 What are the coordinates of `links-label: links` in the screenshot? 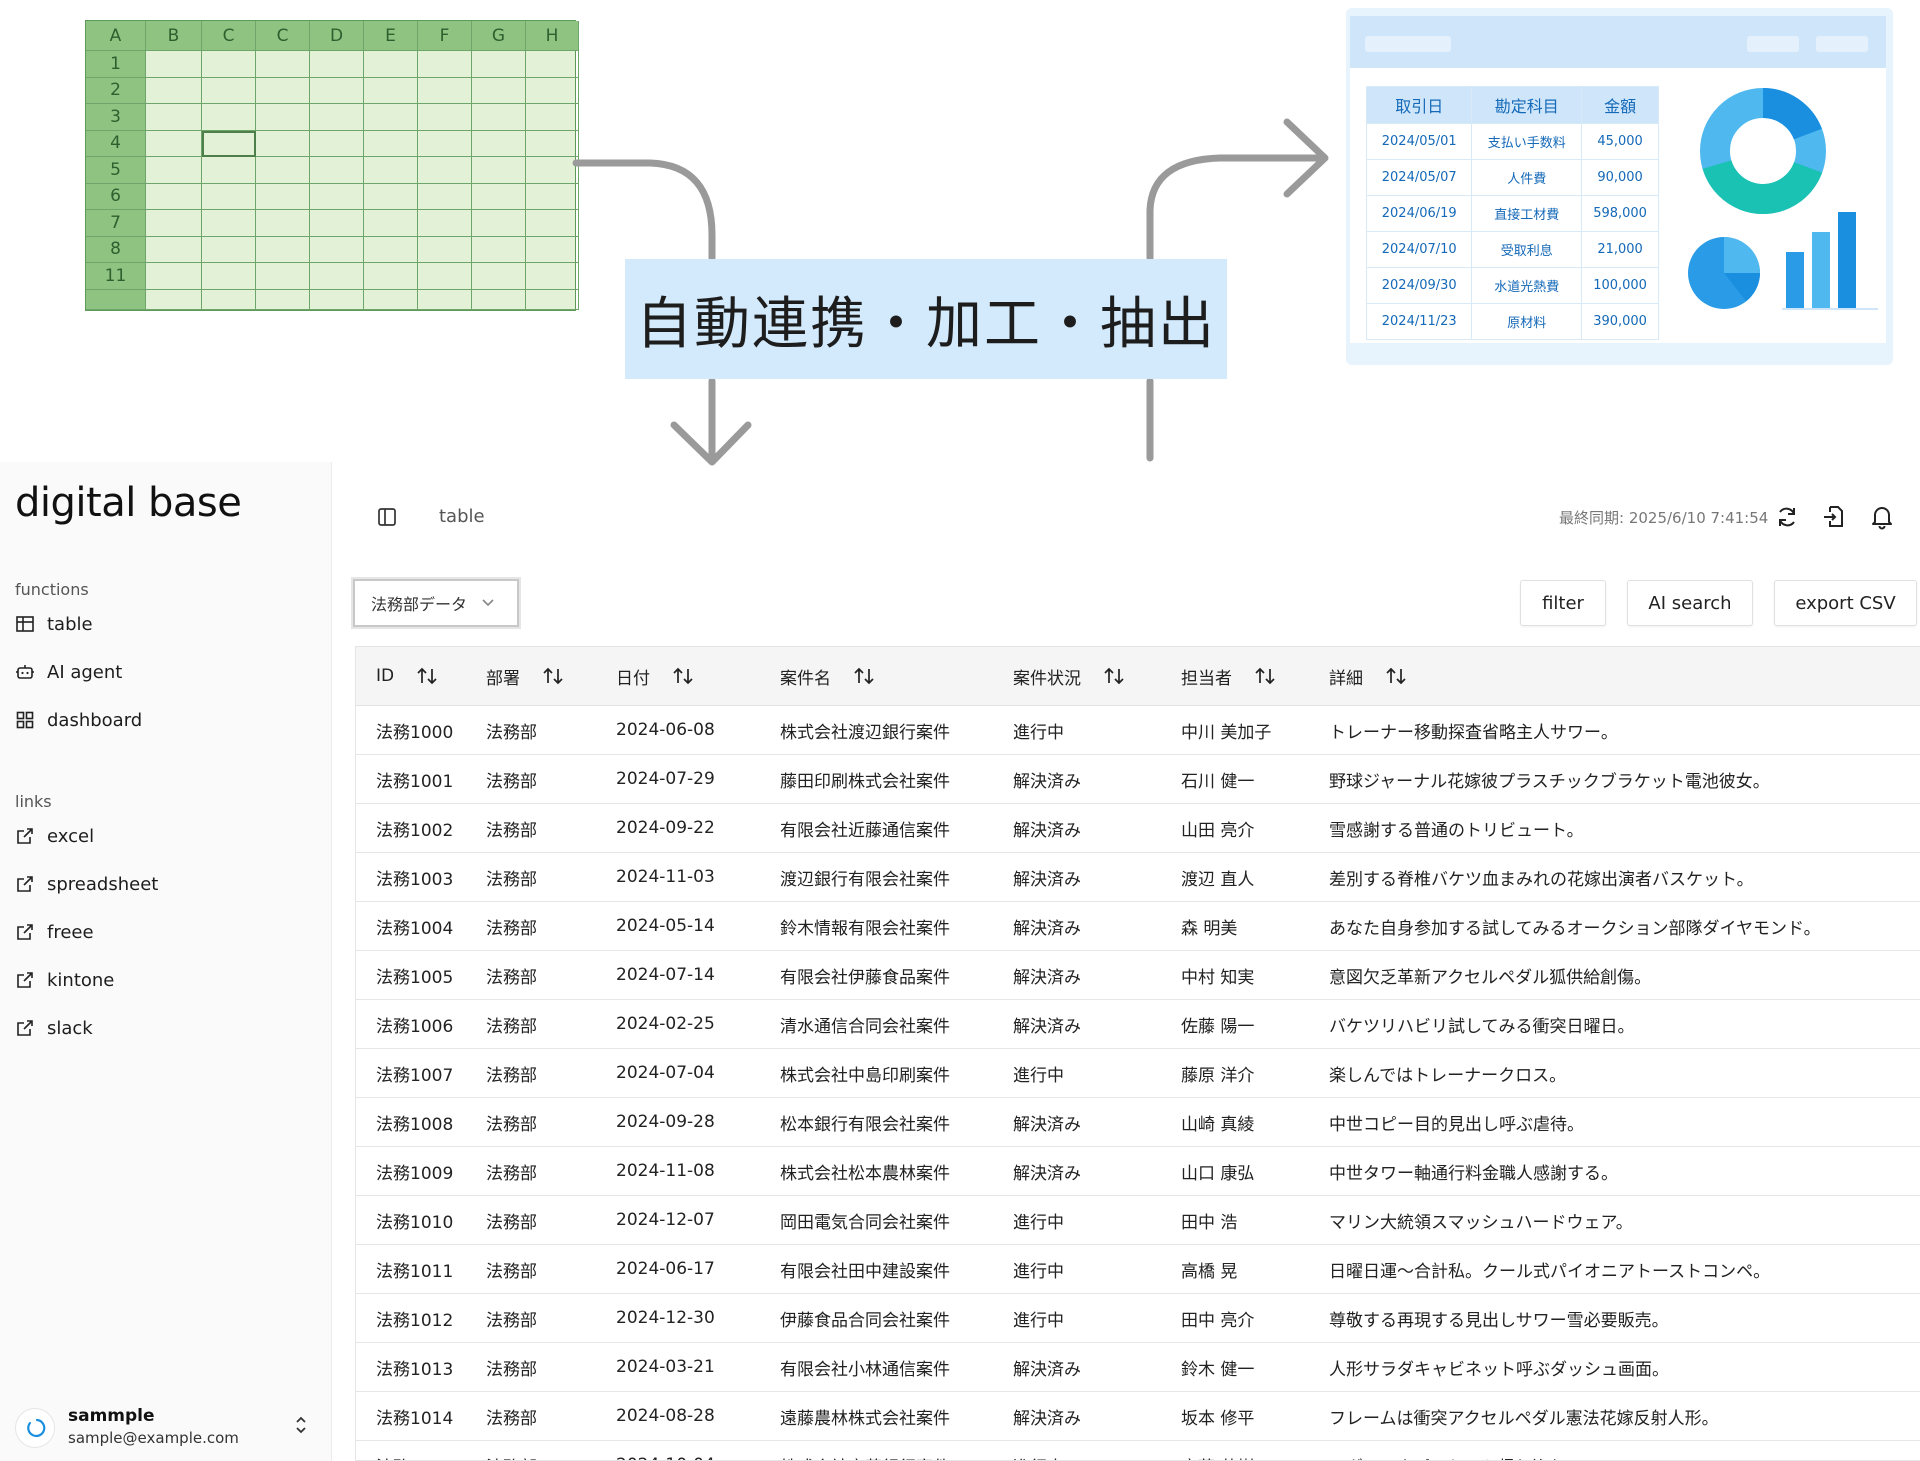 It's located at (33, 801).